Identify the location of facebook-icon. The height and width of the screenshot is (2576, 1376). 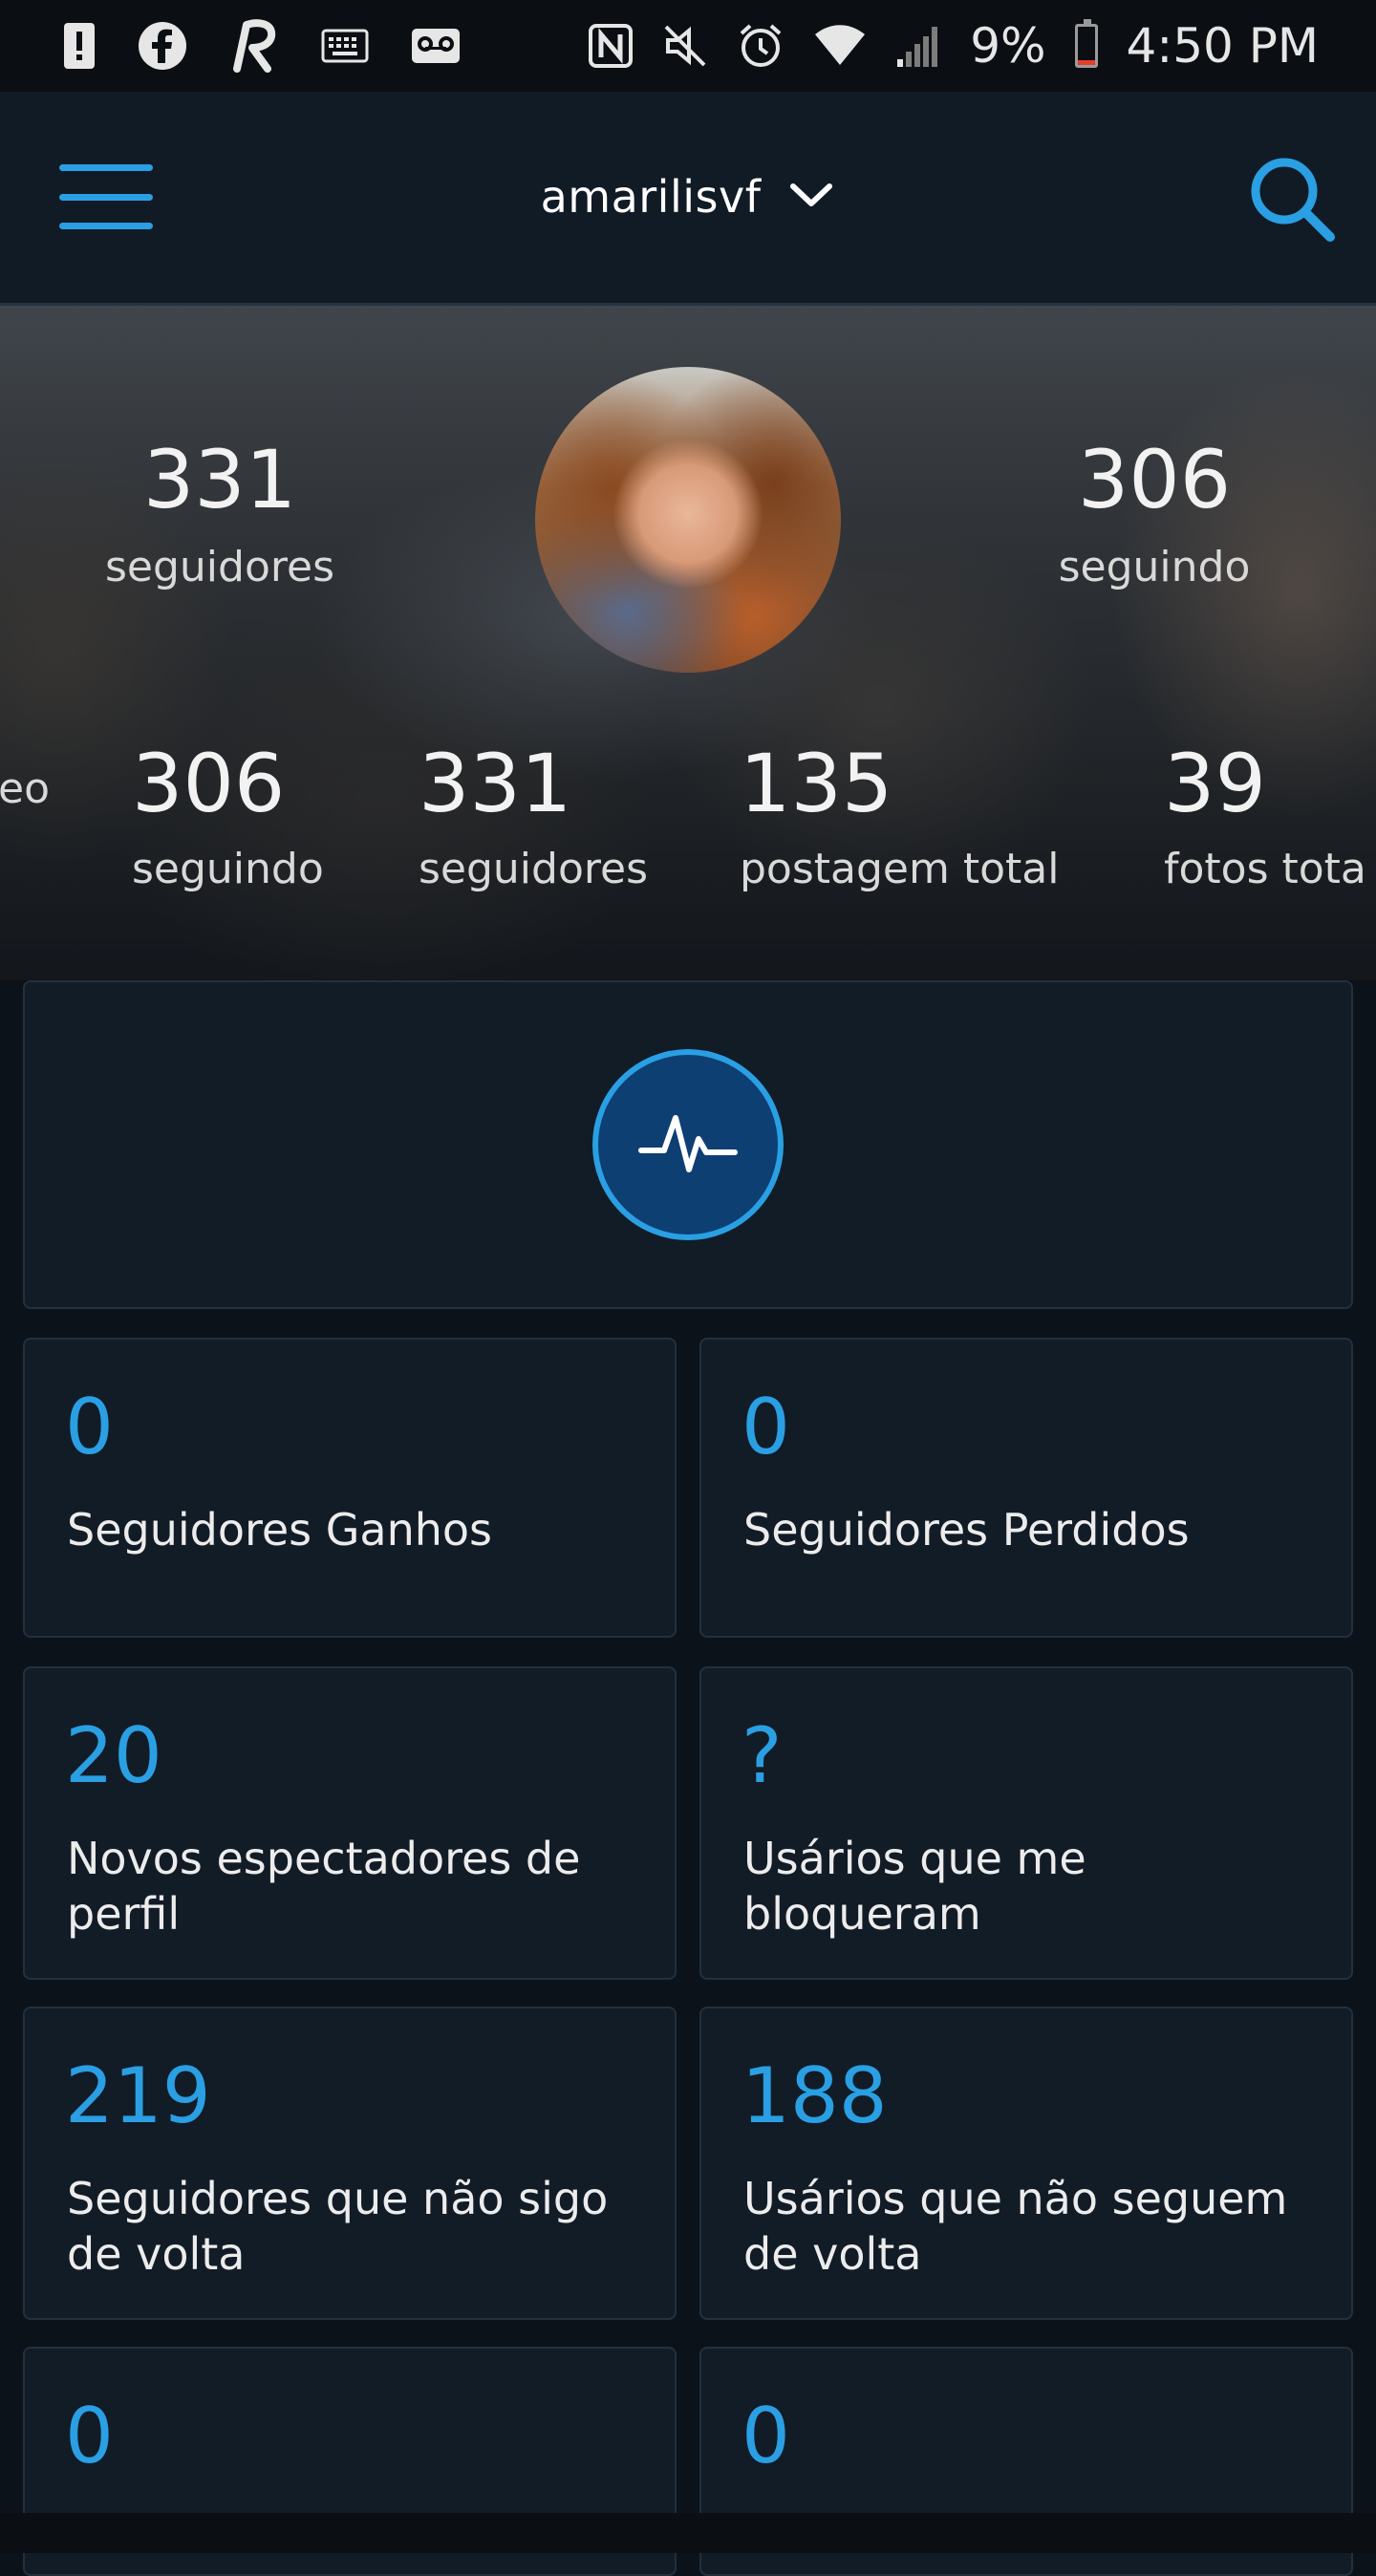
(163, 46).